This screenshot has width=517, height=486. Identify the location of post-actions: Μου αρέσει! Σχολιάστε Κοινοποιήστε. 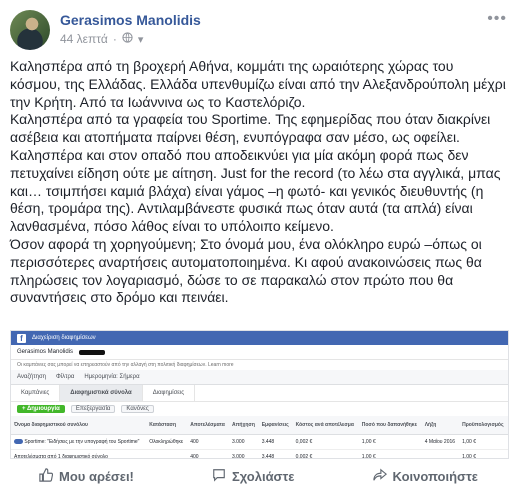
(258, 476).